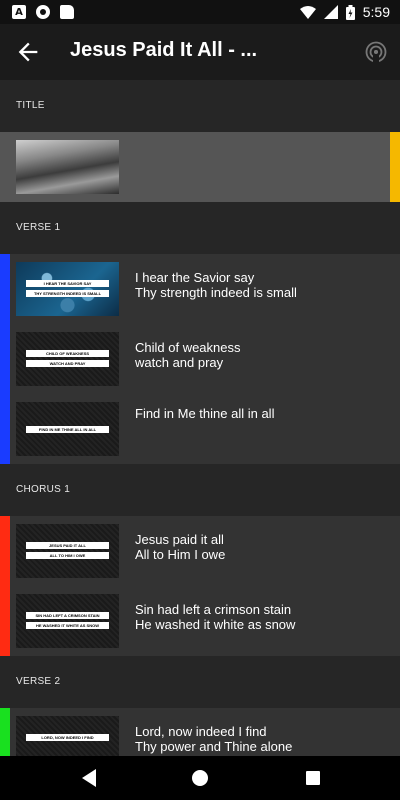 This screenshot has height=800, width=400. Describe the element at coordinates (179, 539) in the screenshot. I see `lyric-line: Jesus paid it all` at that location.